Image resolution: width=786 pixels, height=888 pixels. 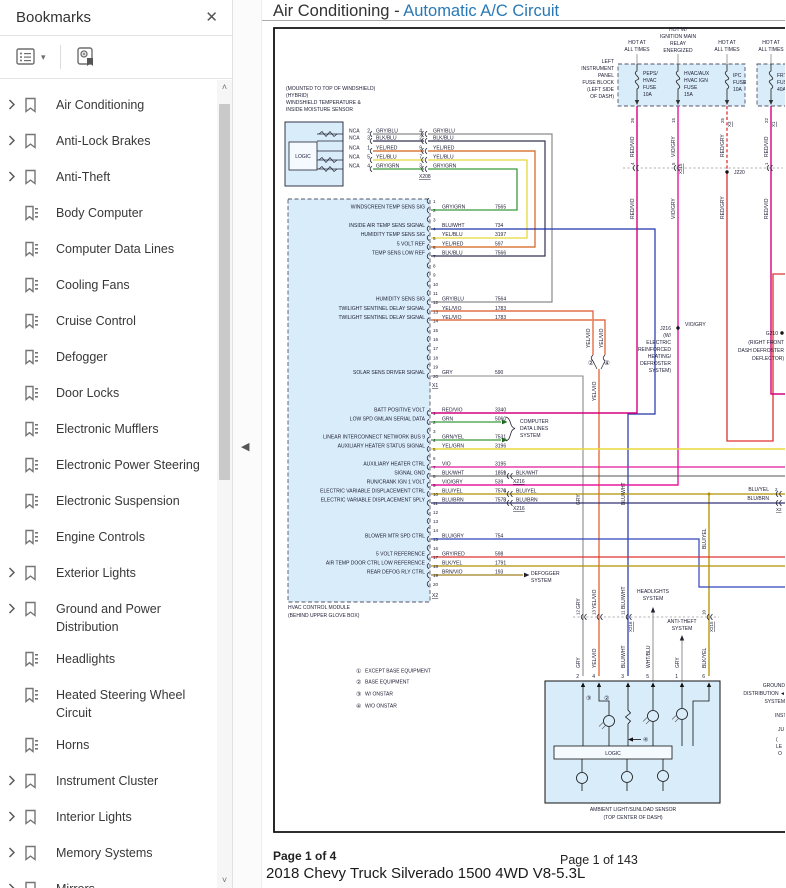 I want to click on bookmark-item: Body Computer, so click(x=108, y=215).